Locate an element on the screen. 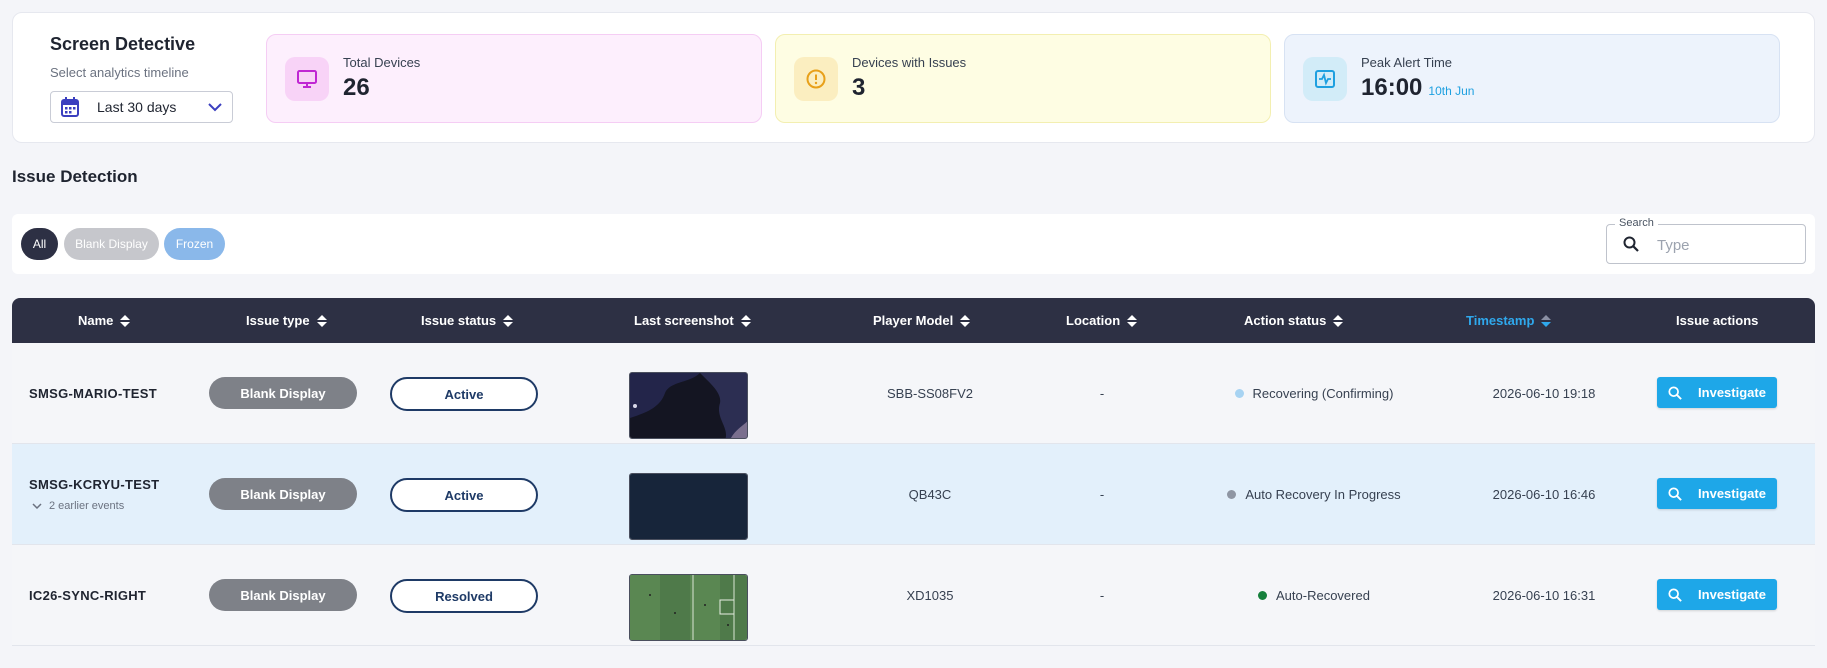 Image resolution: width=1827 pixels, height=668 pixels. stat-value: 3 is located at coordinates (859, 87).